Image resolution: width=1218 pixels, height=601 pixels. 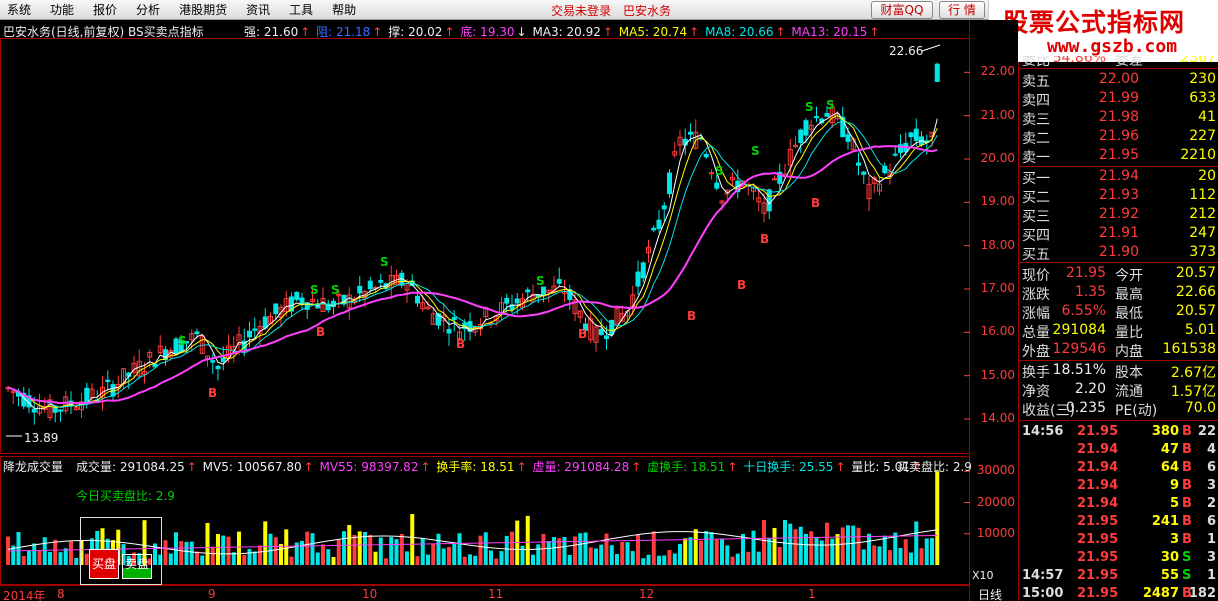 I want to click on level-price: 21.93, so click(x=1118, y=195).